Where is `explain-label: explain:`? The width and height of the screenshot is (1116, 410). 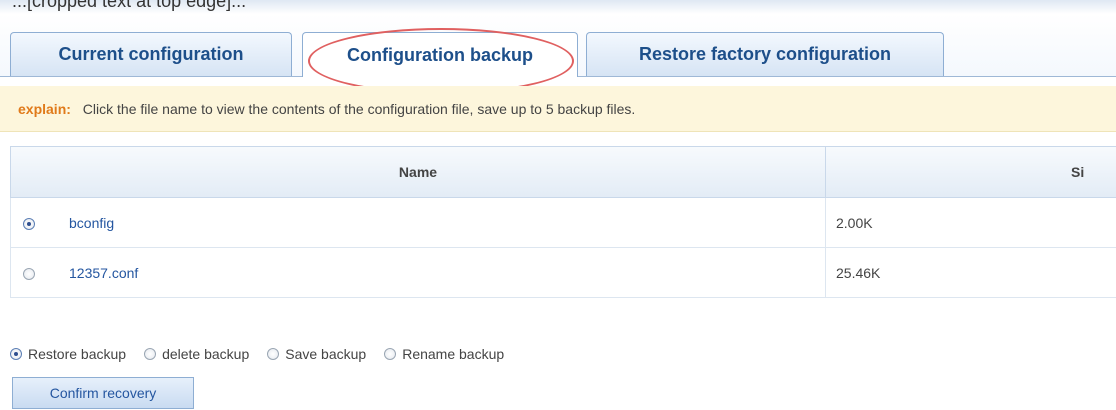 explain-label: explain: is located at coordinates (44, 109).